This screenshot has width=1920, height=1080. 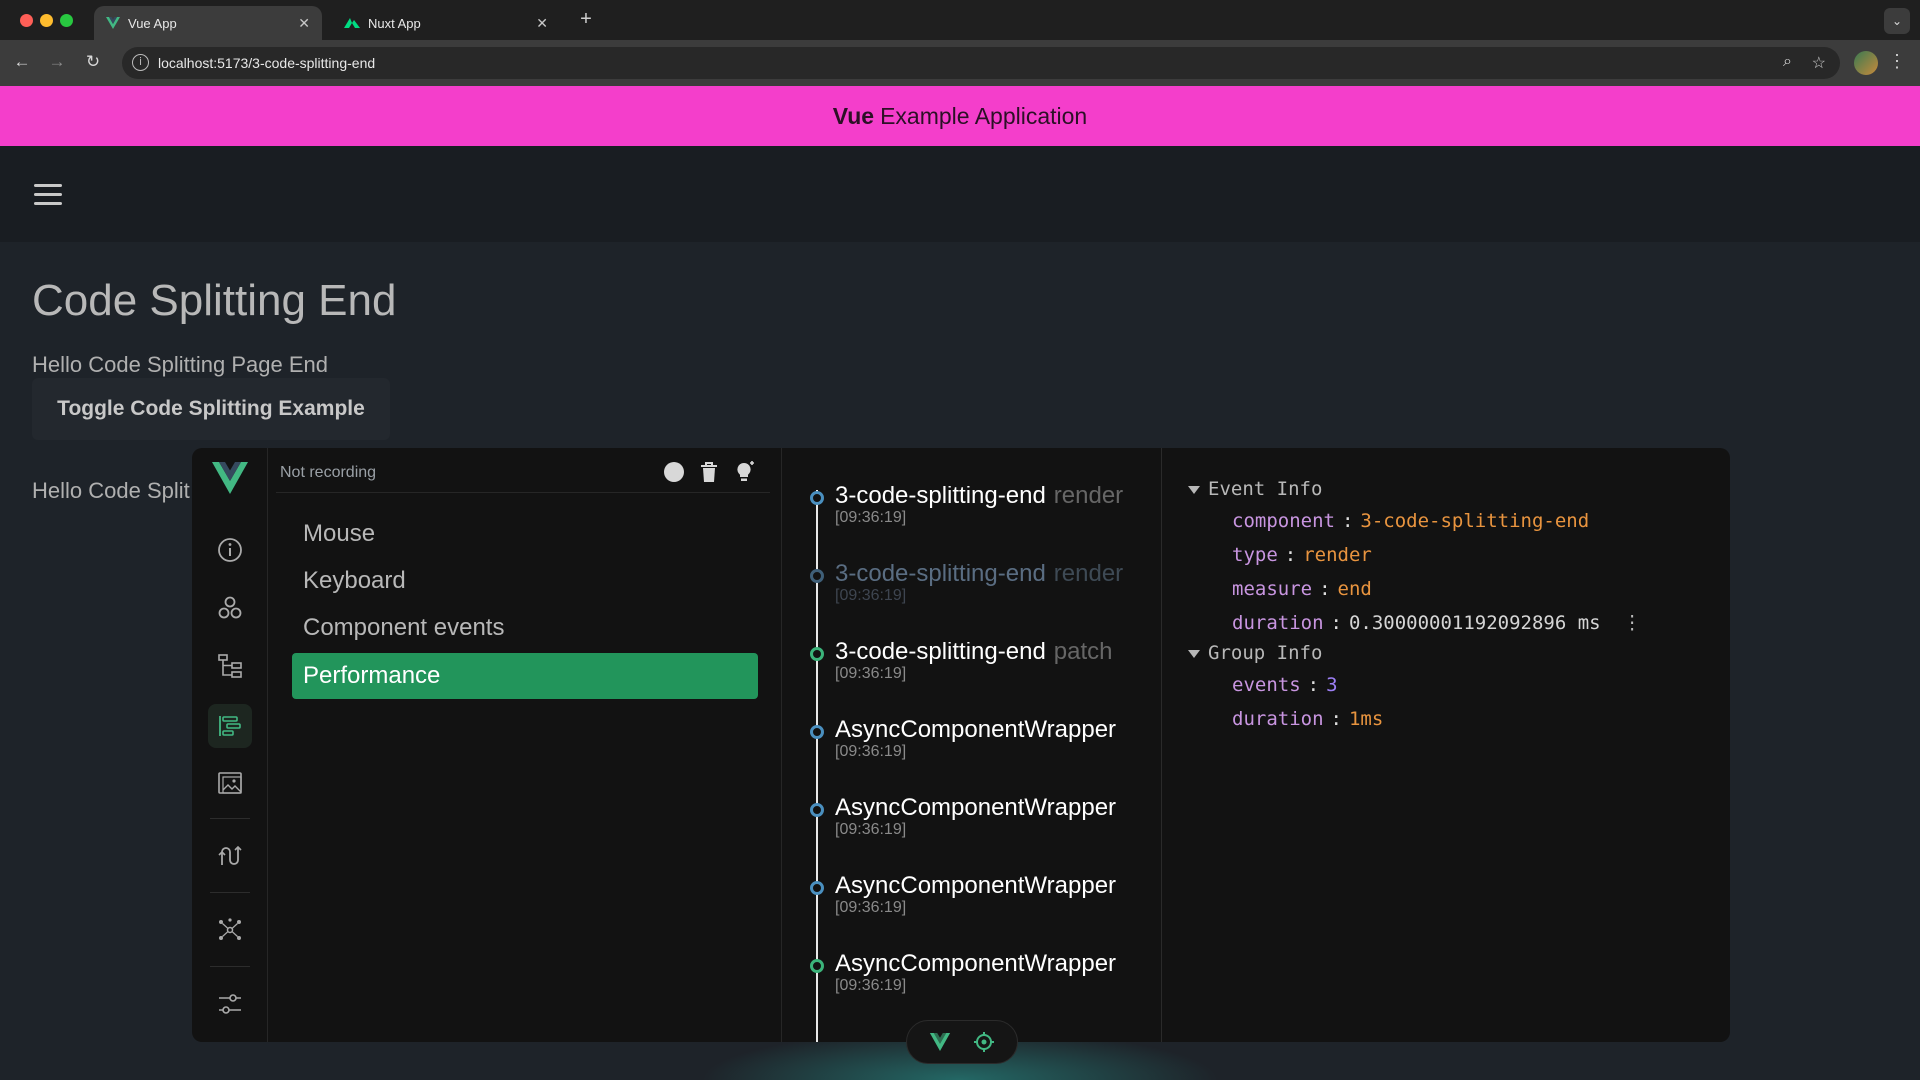 I want to click on detail-row-events: events:3, so click(x=1285, y=685).